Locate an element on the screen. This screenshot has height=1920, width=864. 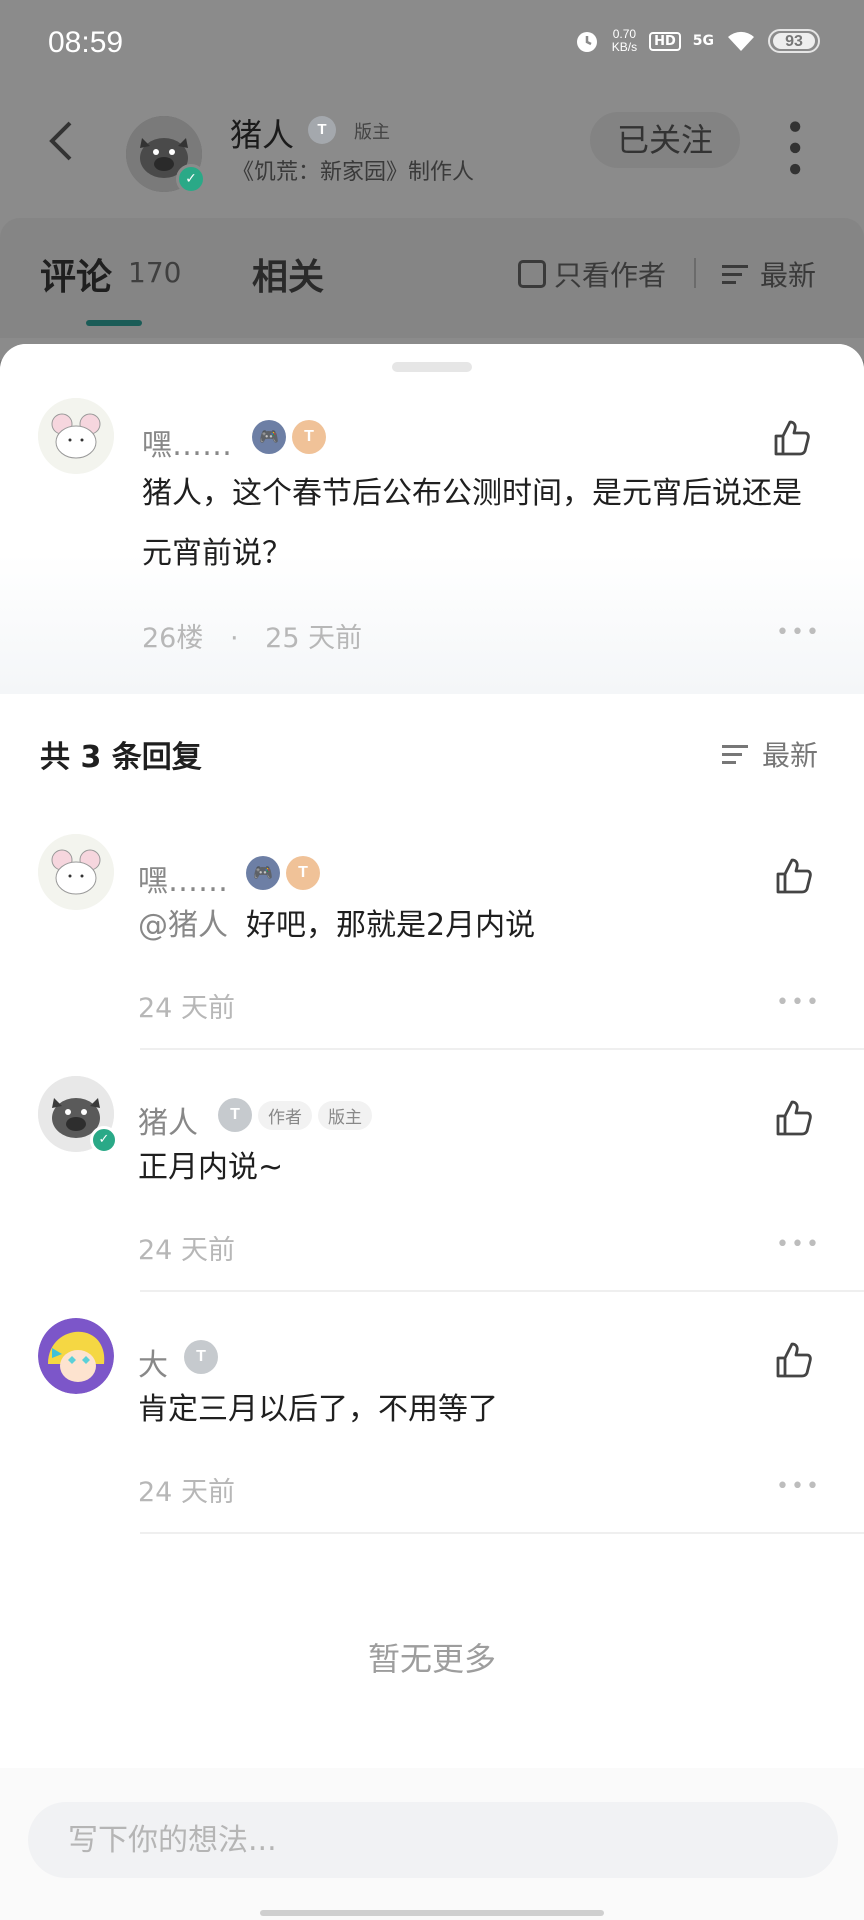
comment-meta: 26楼 · 25 天前 is located at coordinates (252, 635).